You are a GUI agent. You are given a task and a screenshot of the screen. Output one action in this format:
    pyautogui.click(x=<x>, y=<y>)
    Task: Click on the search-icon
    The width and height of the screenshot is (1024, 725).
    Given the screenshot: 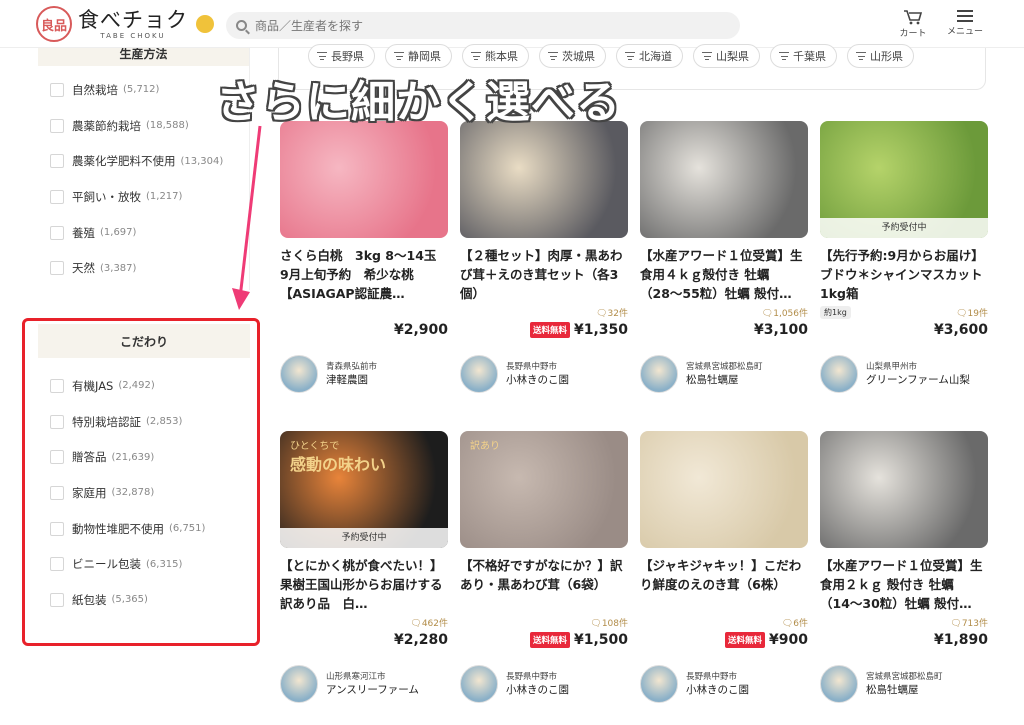 What is the action you would take?
    pyautogui.click(x=241, y=25)
    